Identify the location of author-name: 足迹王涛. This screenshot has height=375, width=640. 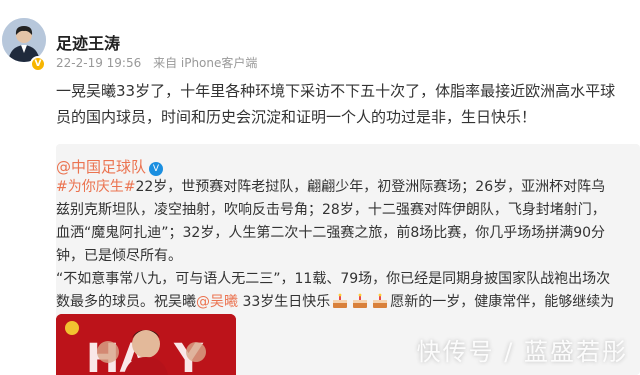
(88, 42).